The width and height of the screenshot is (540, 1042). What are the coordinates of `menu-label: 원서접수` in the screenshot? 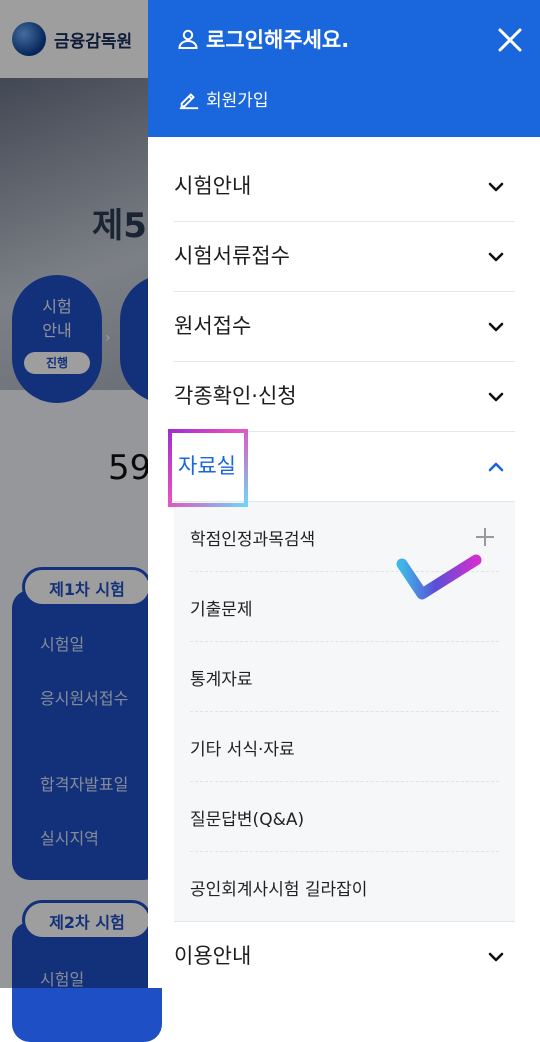 It's located at (213, 326).